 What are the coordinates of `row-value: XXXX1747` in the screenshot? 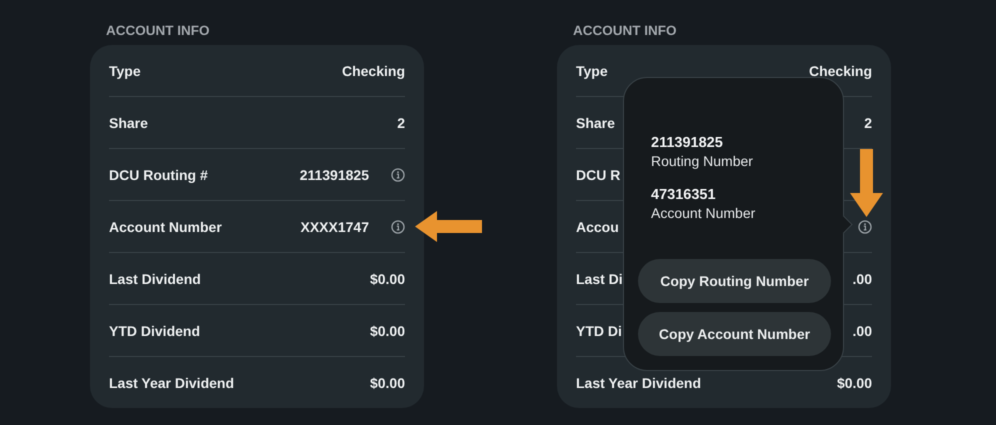 It's located at (334, 226).